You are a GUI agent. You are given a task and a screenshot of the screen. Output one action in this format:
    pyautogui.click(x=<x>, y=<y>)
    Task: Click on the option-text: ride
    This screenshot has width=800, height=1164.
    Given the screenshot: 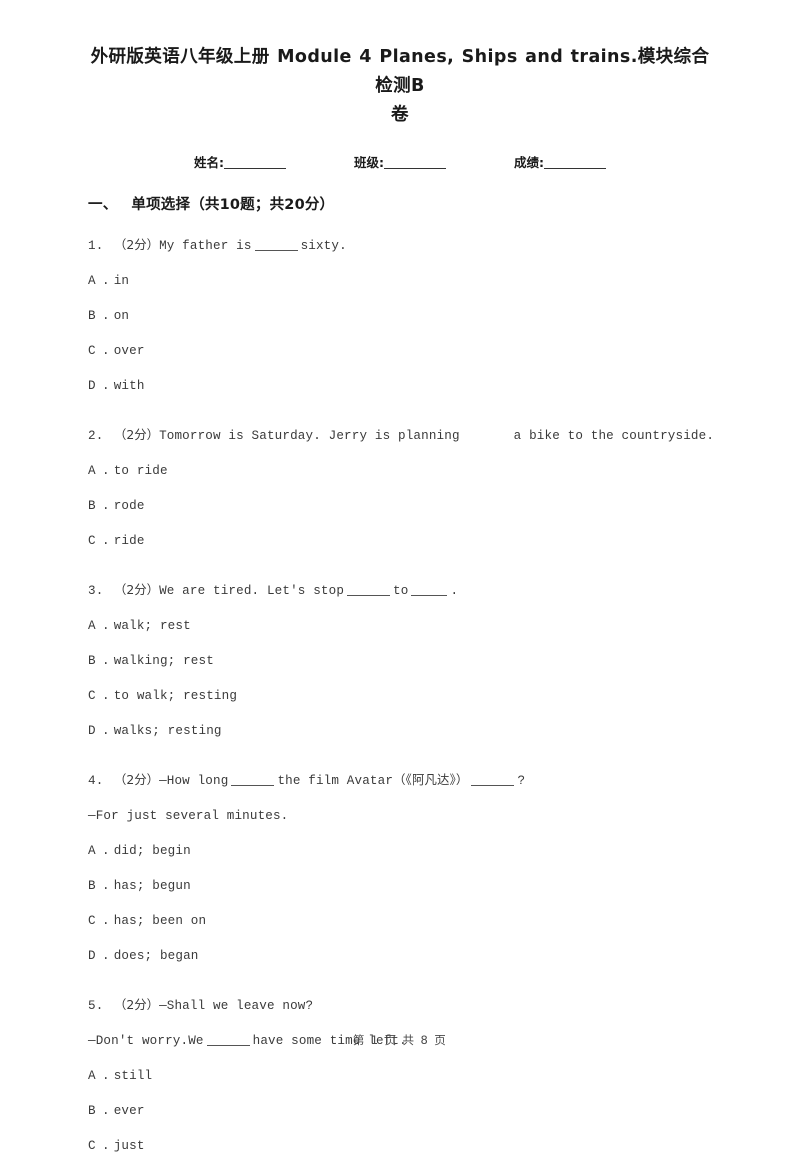 What is the action you would take?
    pyautogui.click(x=129, y=541)
    